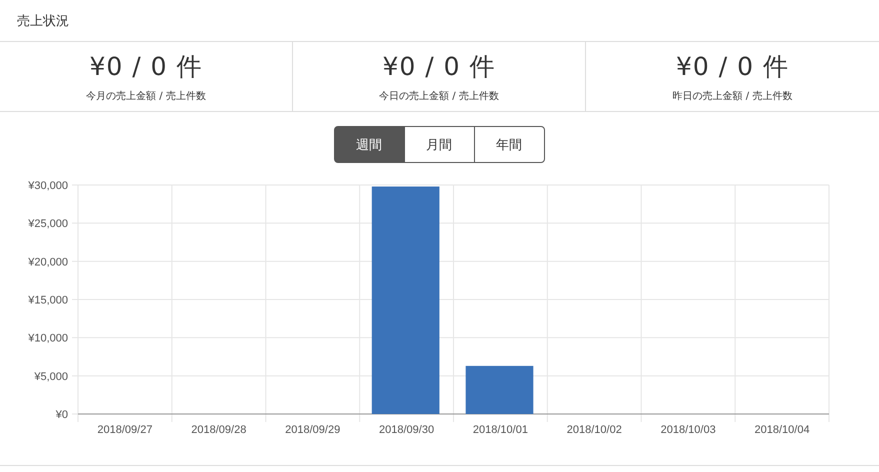 Image resolution: width=879 pixels, height=472 pixels. I want to click on stat-label: 今日の売上金額 / 売上件数, so click(439, 96).